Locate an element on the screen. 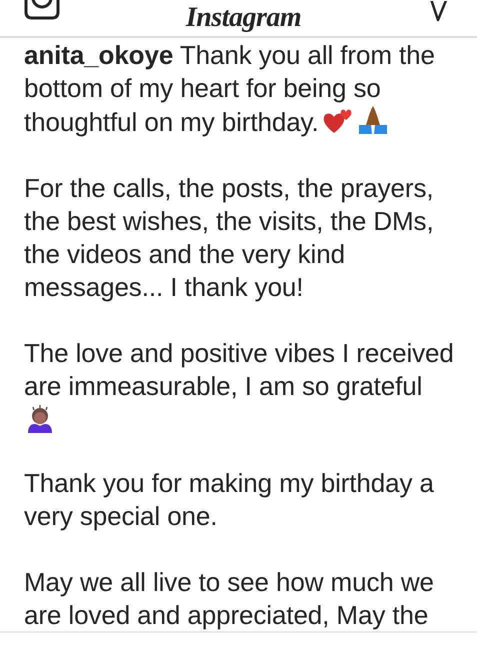  hearts-icon is located at coordinates (337, 121).